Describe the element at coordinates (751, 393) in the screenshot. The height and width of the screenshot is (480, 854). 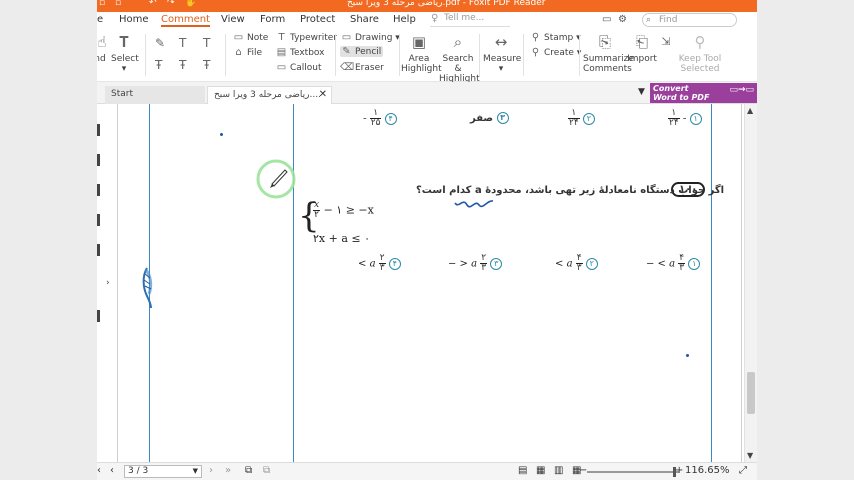
I see `scrollbar-thumb` at that location.